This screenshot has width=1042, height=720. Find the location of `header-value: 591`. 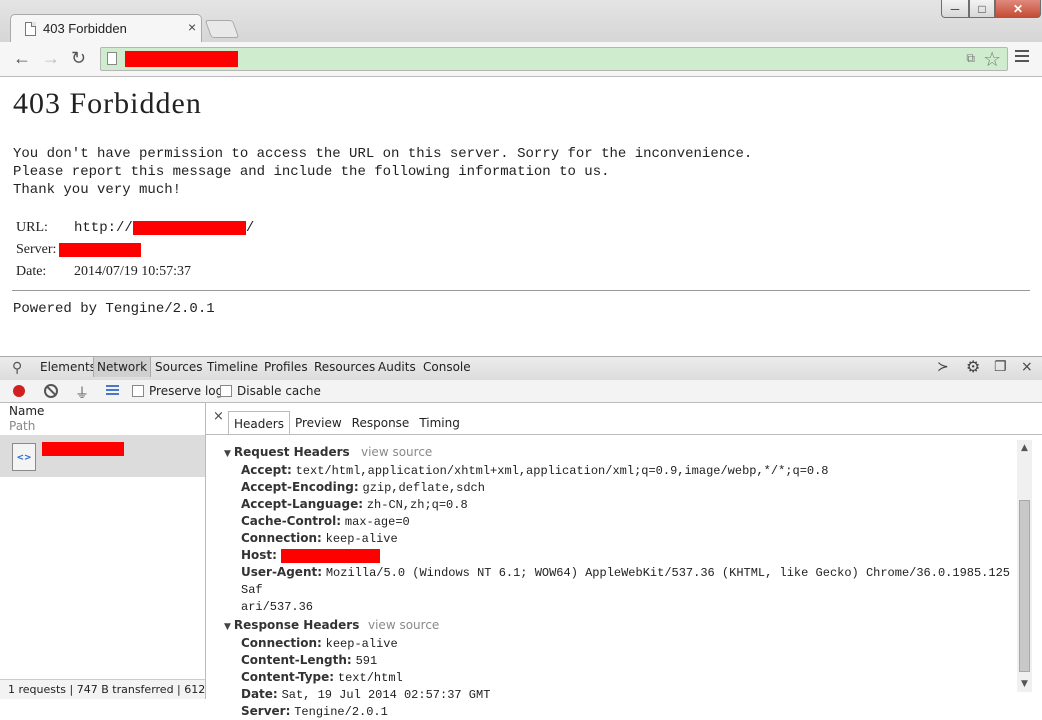

header-value: 591 is located at coordinates (366, 661).